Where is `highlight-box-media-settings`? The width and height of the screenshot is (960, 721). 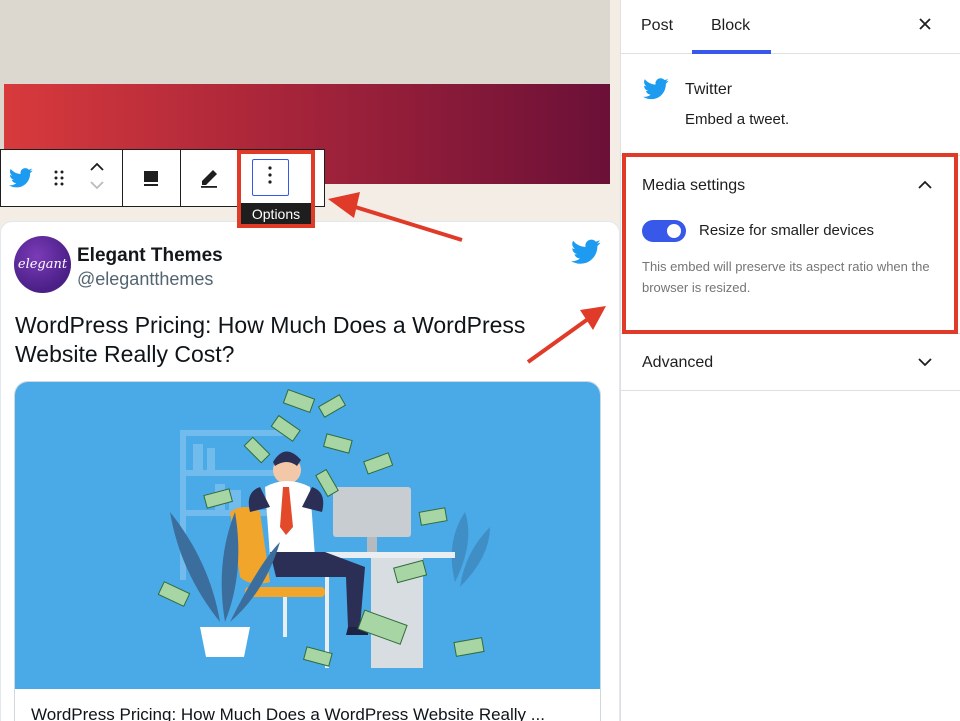
highlight-box-media-settings is located at coordinates (790, 243).